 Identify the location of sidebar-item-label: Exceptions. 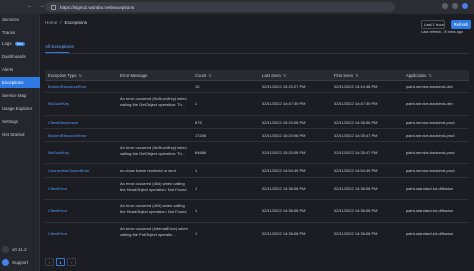
(13, 82).